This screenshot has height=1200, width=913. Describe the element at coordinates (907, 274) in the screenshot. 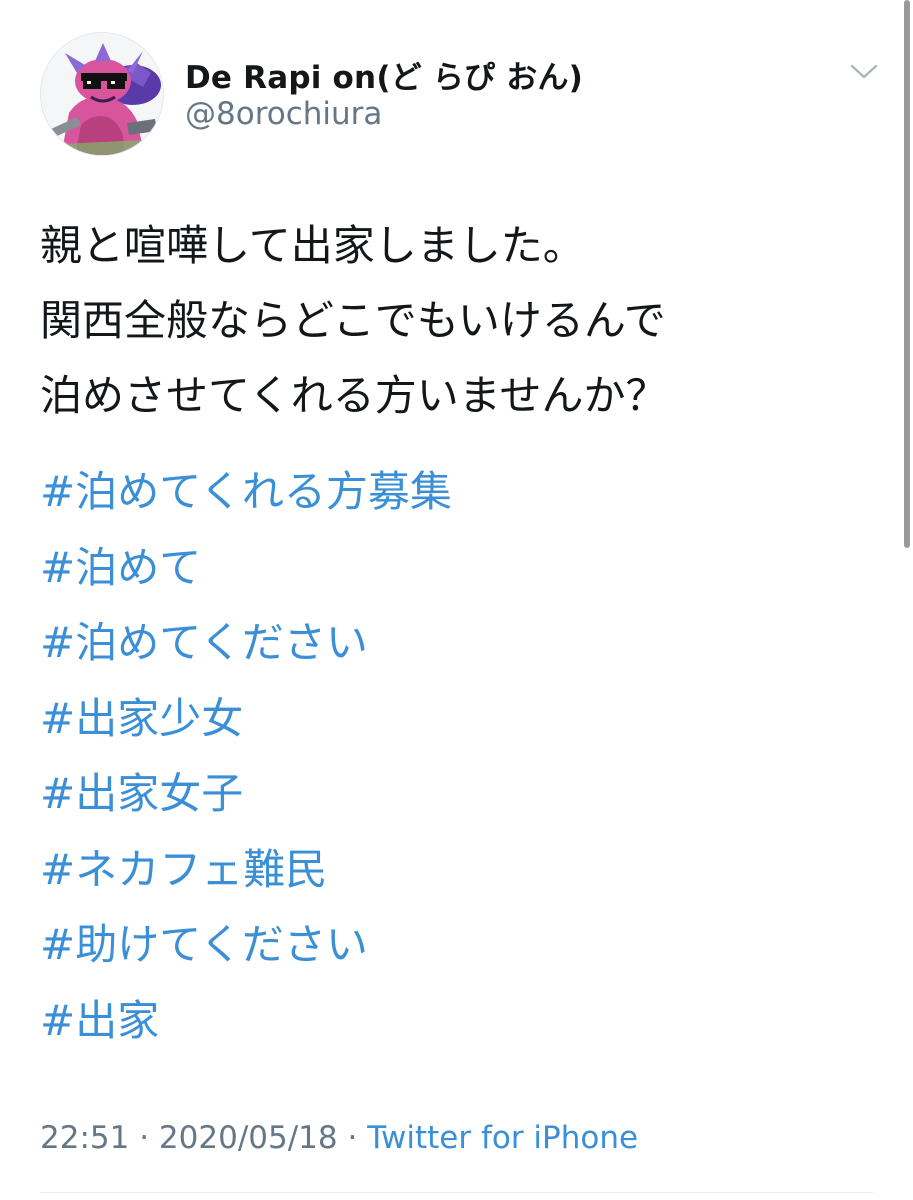

I see `scrollbar` at that location.